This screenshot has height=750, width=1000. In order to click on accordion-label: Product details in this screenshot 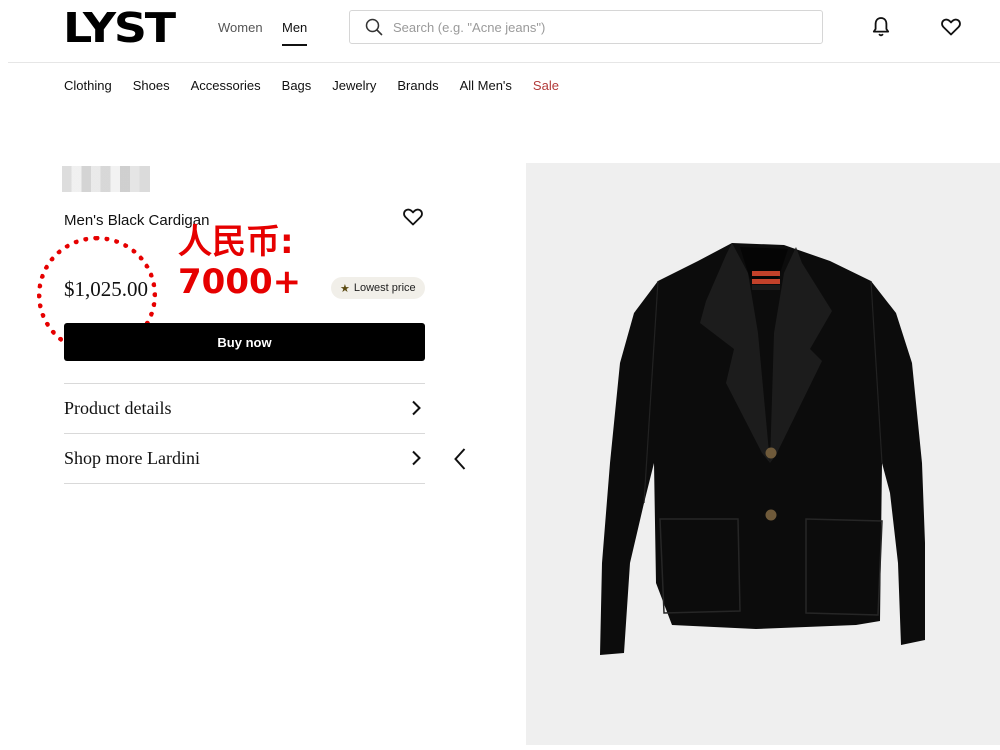, I will do `click(118, 407)`.